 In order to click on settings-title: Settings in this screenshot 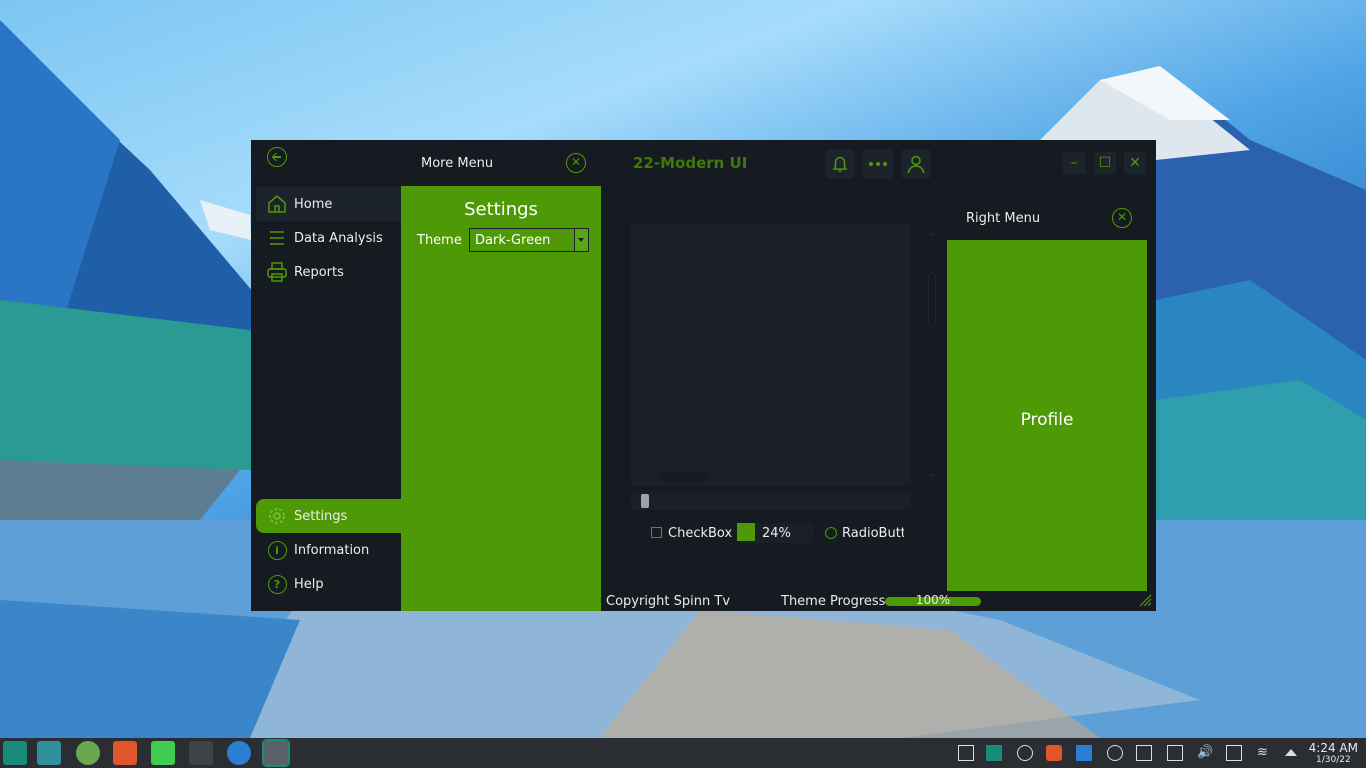, I will do `click(501, 209)`.